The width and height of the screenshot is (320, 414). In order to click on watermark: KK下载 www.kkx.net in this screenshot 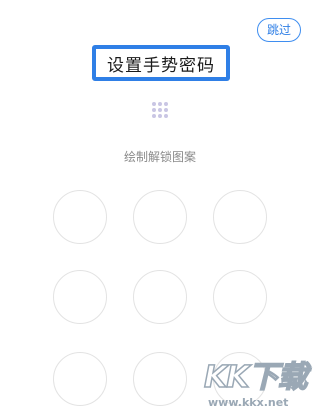, I will do `click(260, 383)`.